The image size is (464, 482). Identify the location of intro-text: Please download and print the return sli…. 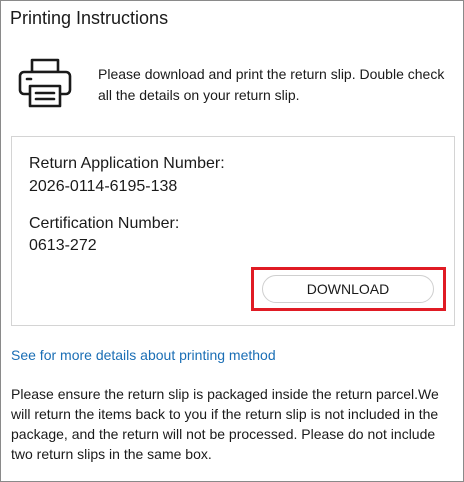
(271, 84).